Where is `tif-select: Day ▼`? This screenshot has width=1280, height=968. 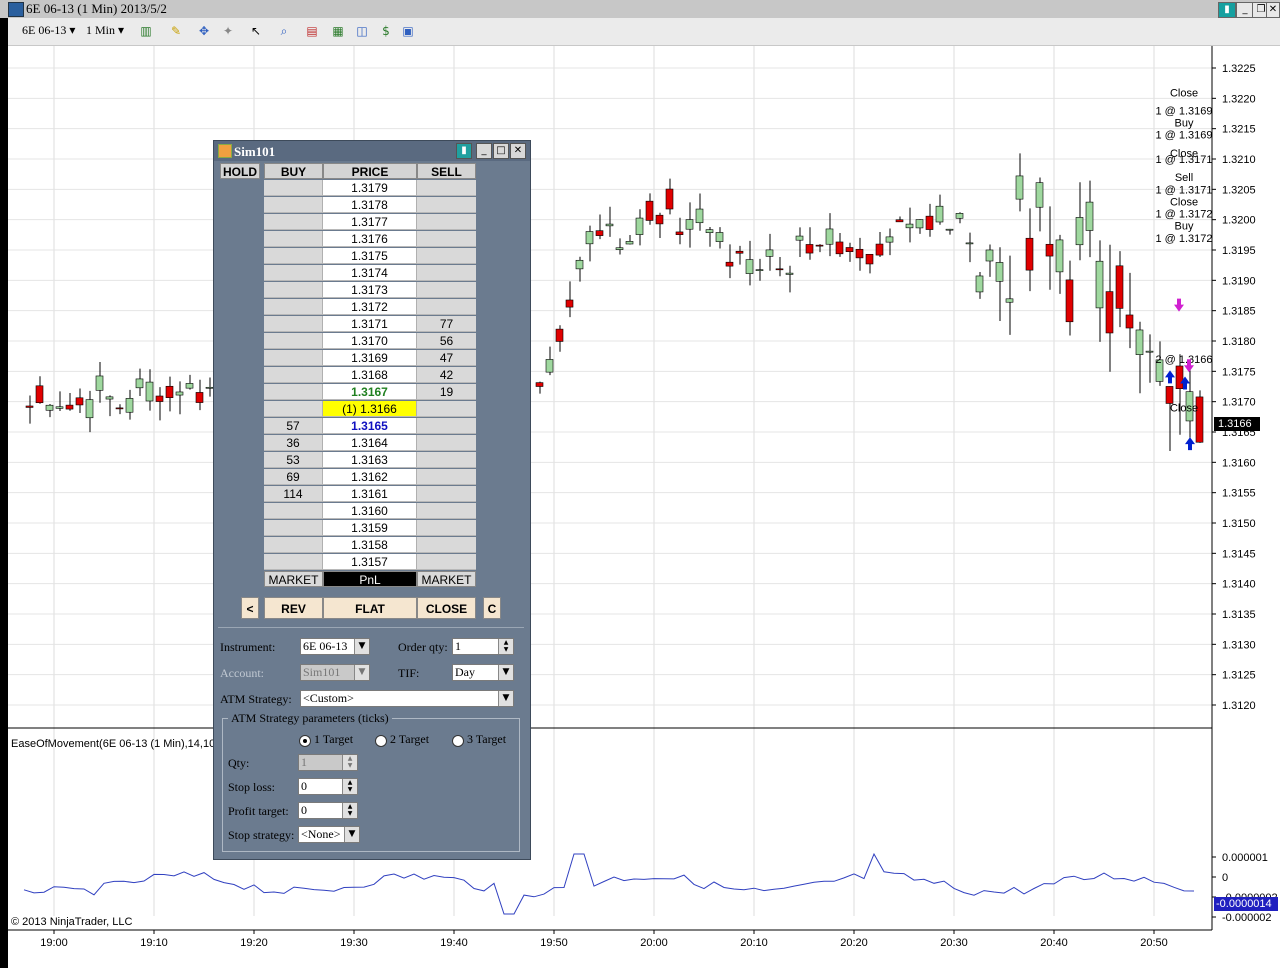
tif-select: Day ▼ is located at coordinates (483, 672).